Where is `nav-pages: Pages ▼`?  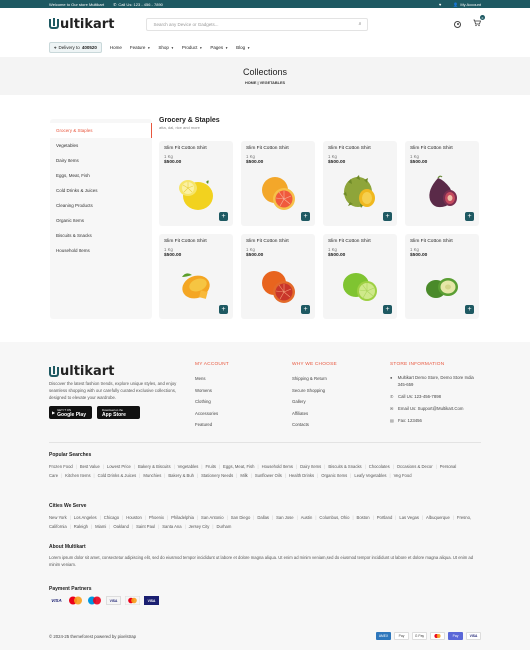
nav-pages: Pages ▼ is located at coordinates (219, 47).